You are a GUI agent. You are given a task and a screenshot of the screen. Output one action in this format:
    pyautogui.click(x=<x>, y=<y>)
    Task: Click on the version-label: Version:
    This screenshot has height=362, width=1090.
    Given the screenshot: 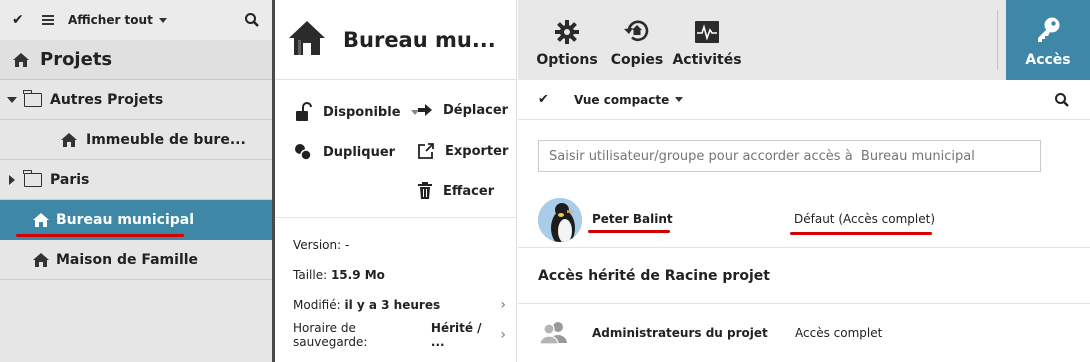 What is the action you would take?
    pyautogui.click(x=317, y=245)
    